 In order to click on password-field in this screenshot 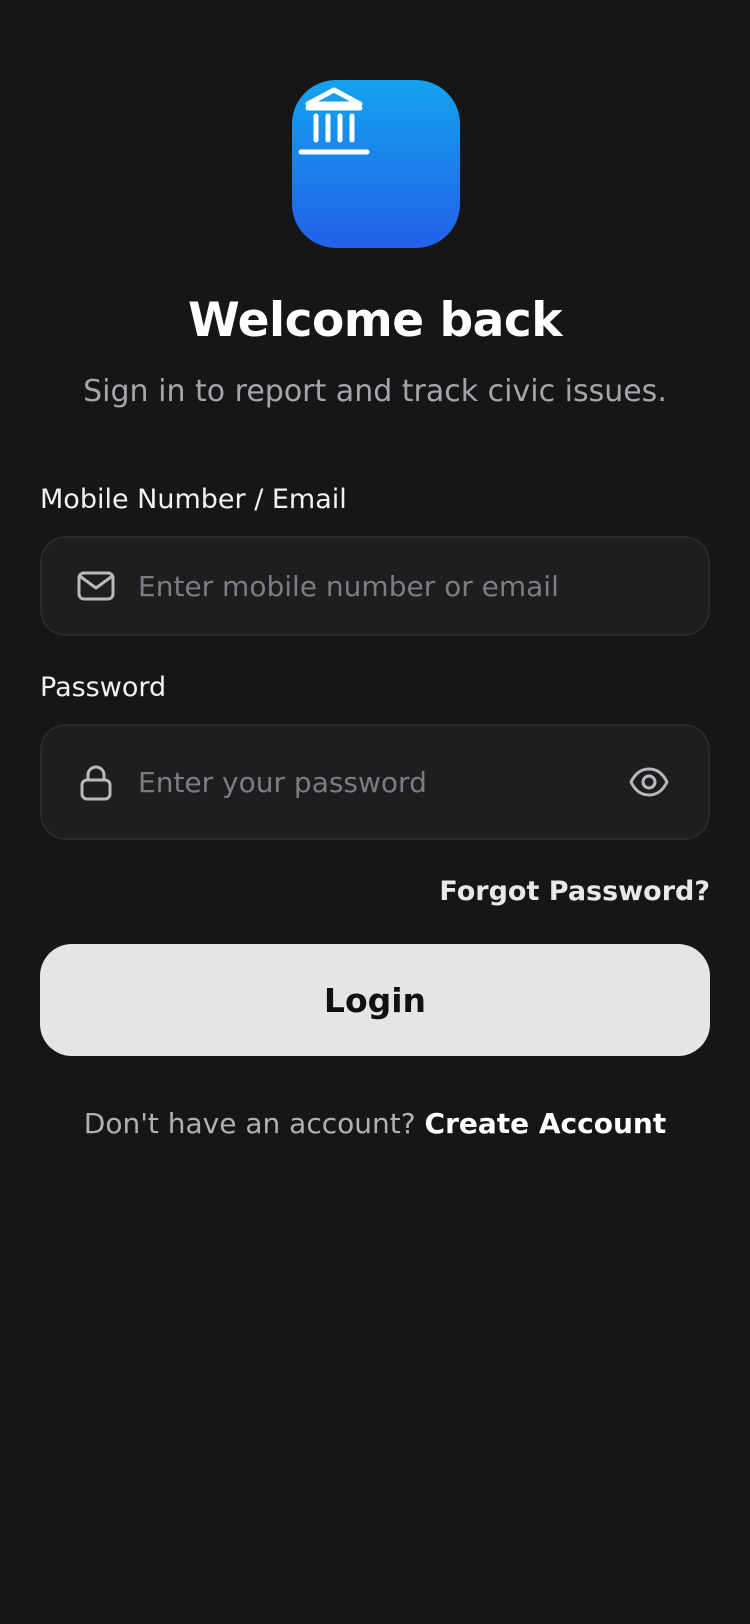, I will do `click(375, 782)`.